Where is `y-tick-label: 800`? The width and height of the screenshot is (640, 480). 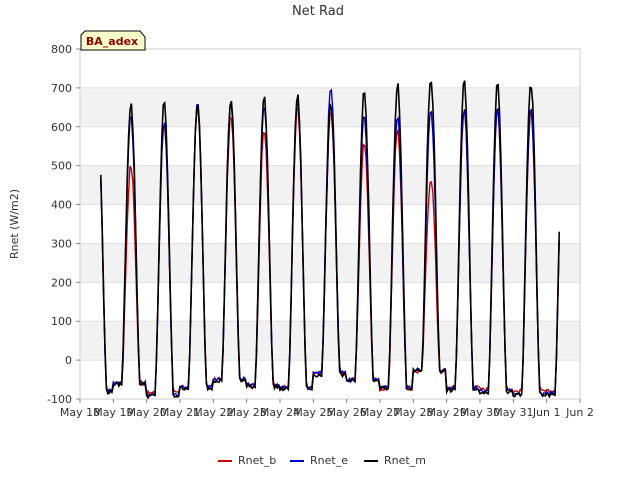
y-tick-label: 800 is located at coordinates (61, 49).